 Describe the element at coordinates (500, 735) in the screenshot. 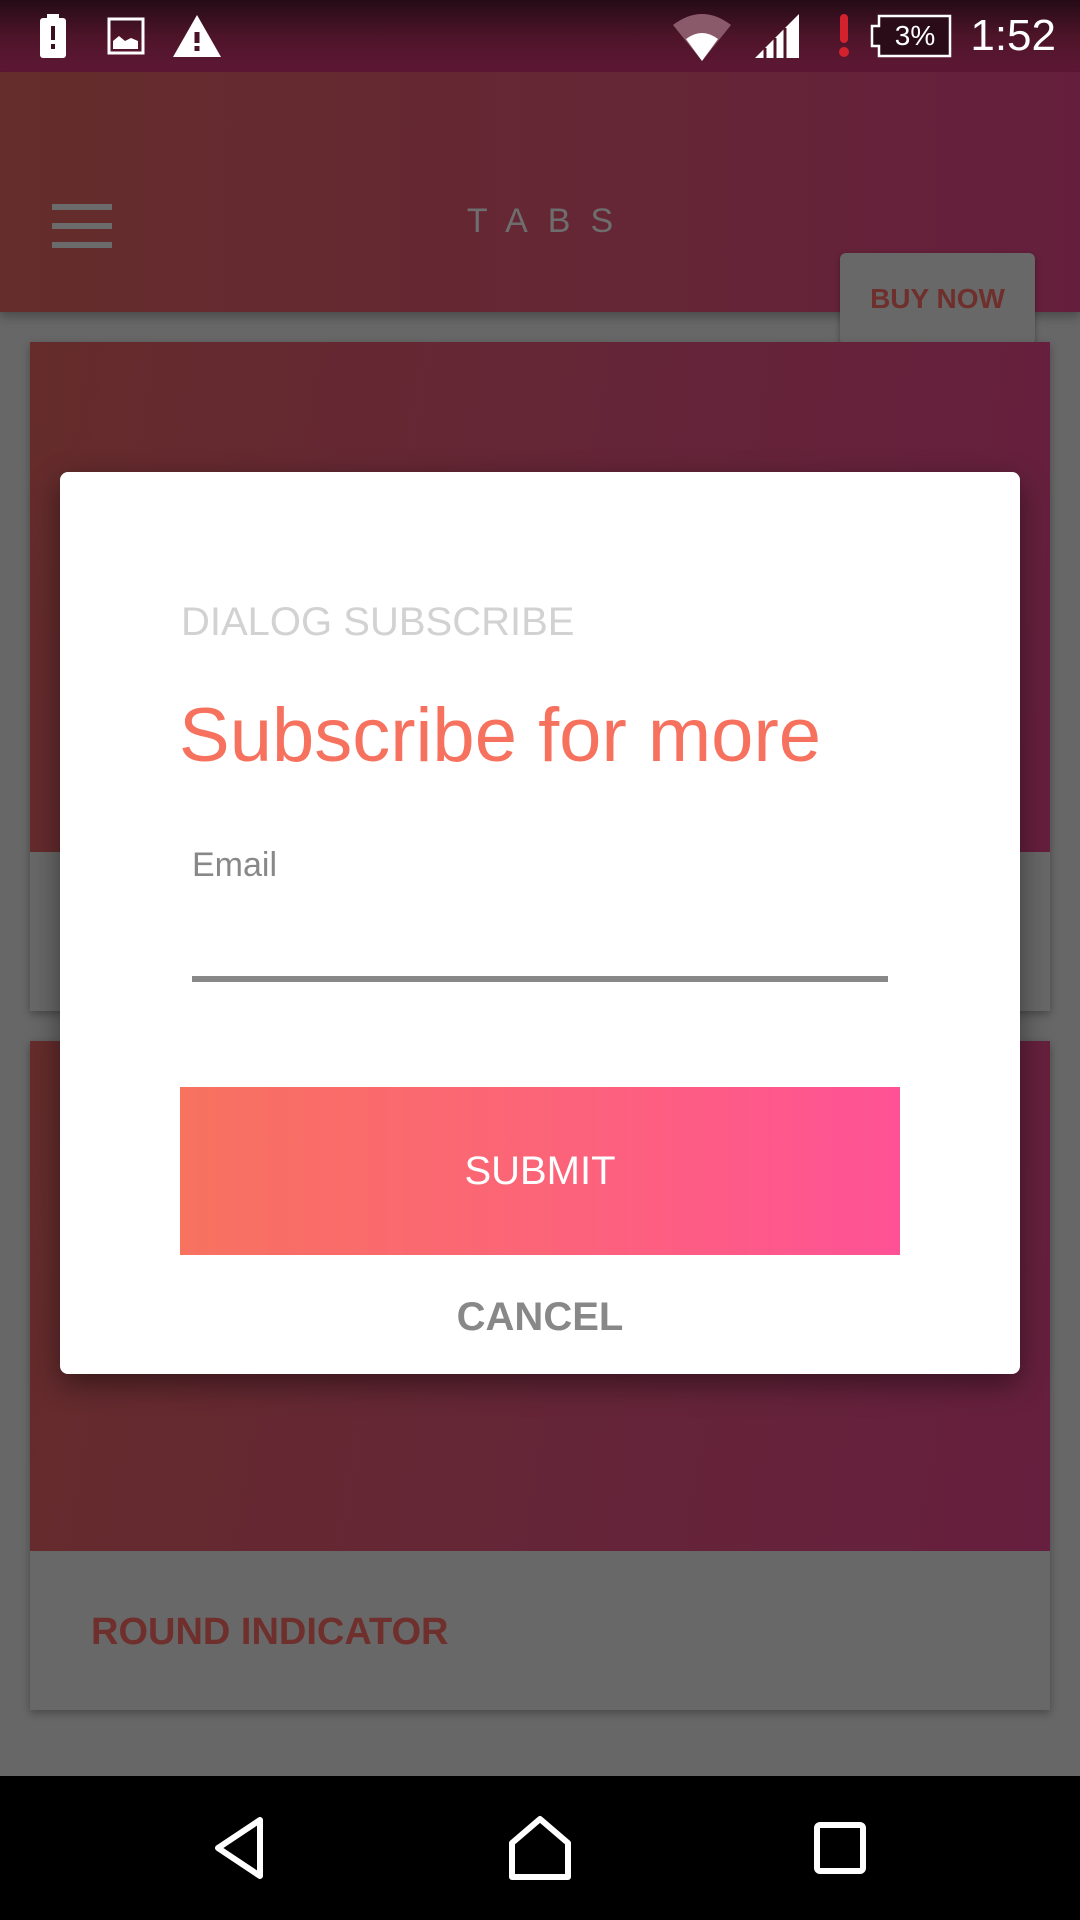

I see `dialog-title: Subscribe for more` at that location.